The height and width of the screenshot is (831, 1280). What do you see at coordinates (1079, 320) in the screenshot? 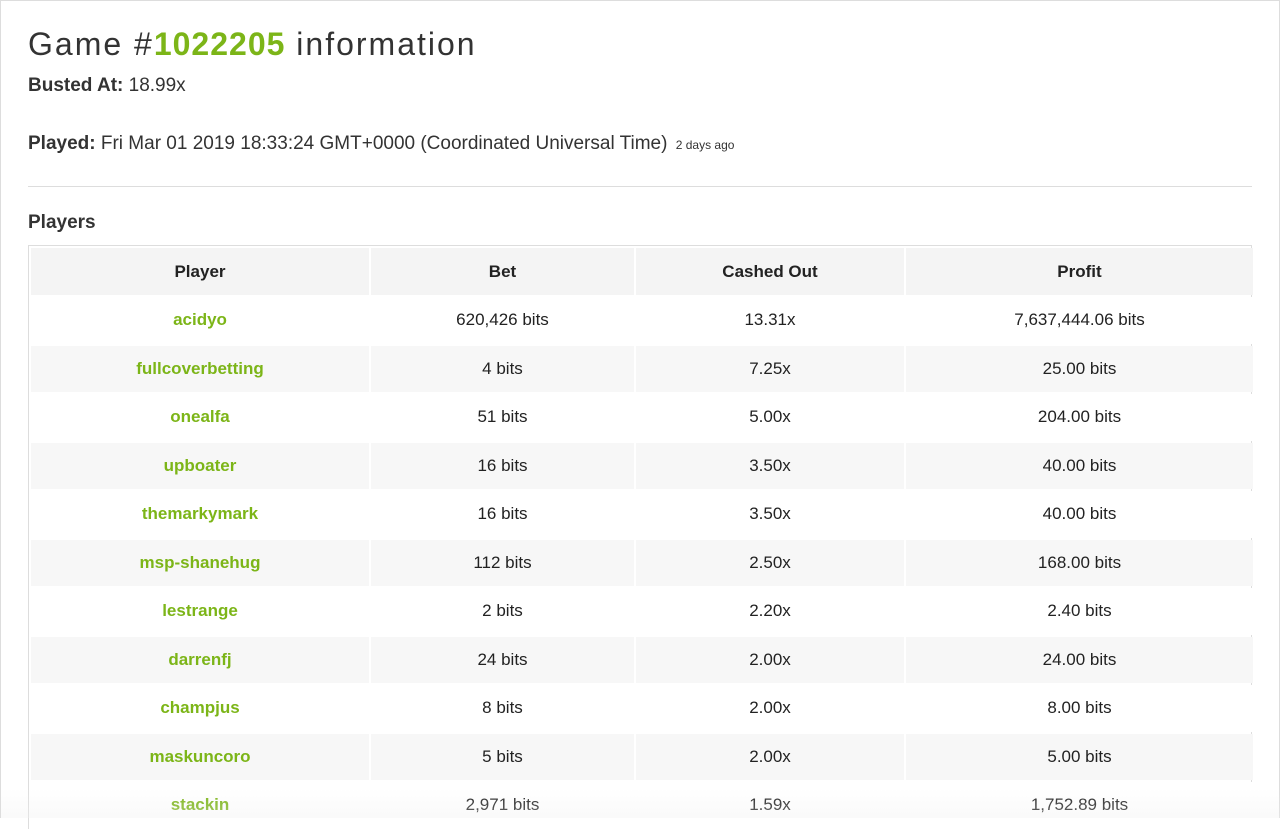
I see `profit-cell: 7,637,444.06 bits` at bounding box center [1079, 320].